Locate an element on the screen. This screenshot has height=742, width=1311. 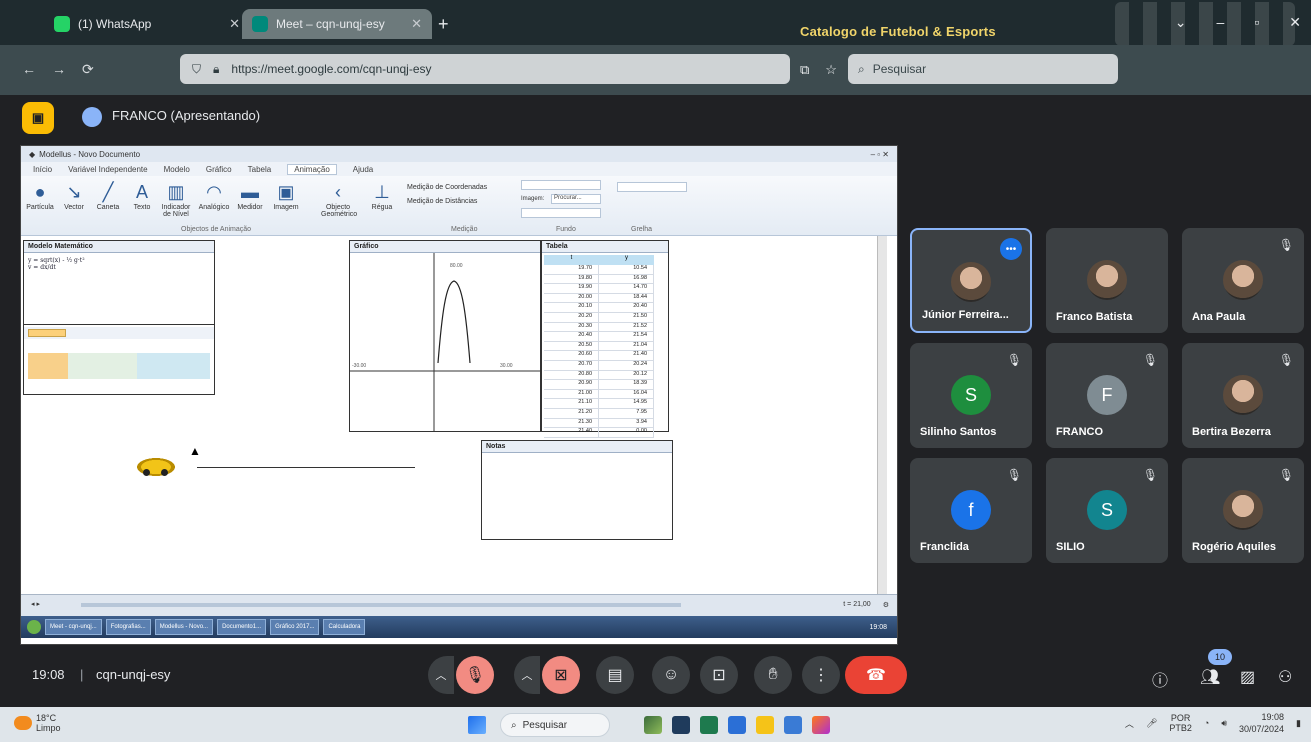
measure-coords-option: Medição de Coordenadas is located at coordinates (447, 187).